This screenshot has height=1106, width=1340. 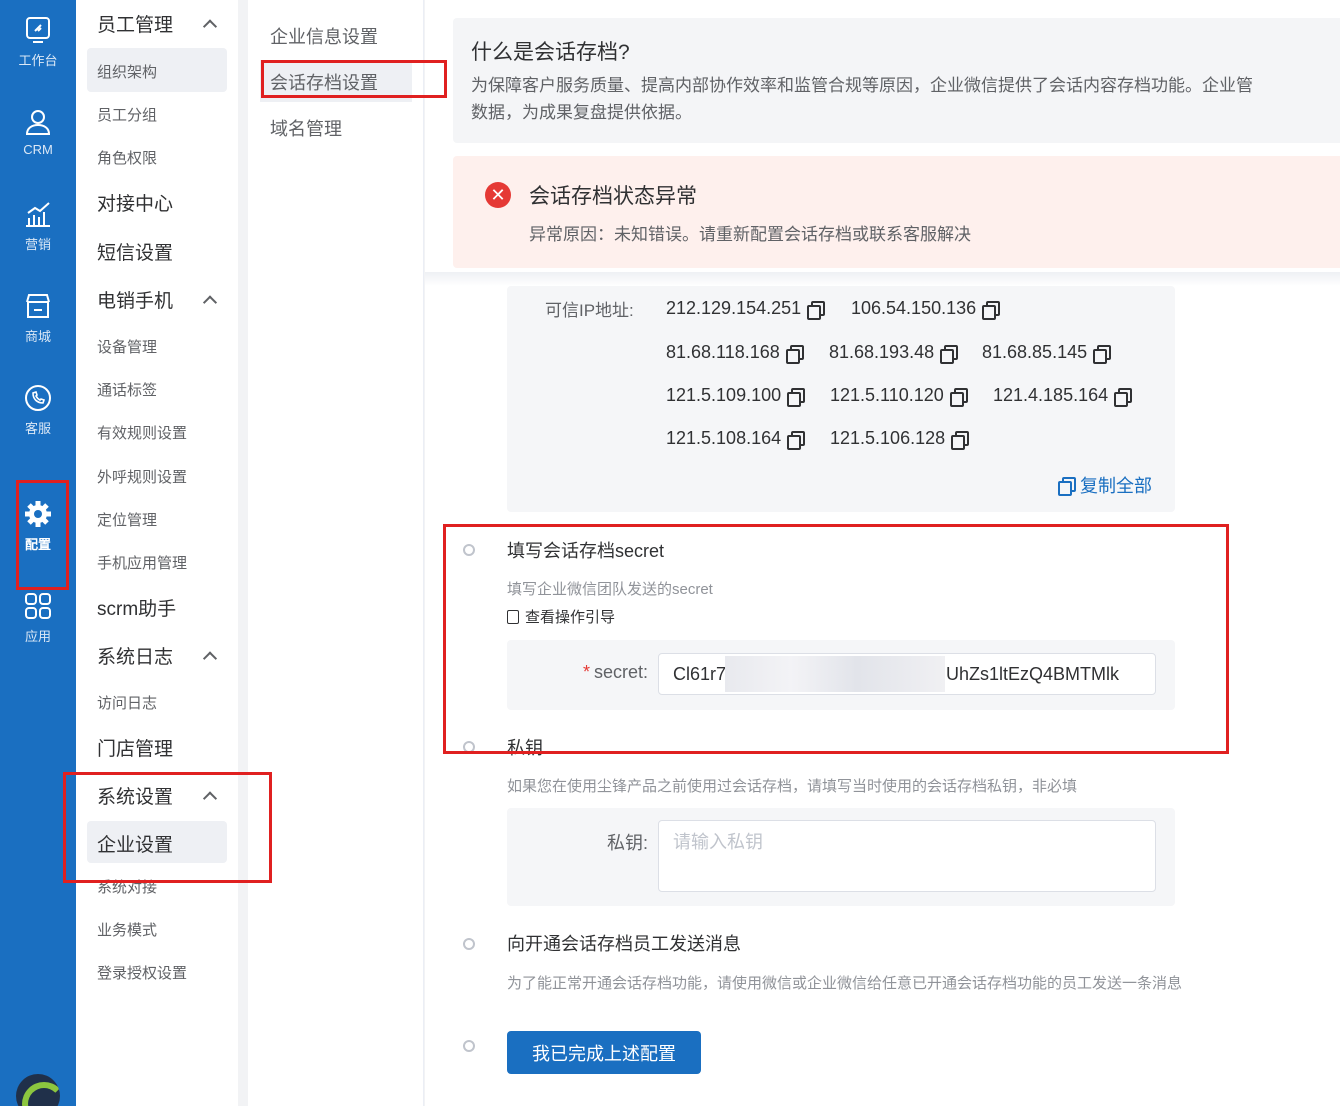 I want to click on menu-group-label: 员工管理, so click(x=135, y=25).